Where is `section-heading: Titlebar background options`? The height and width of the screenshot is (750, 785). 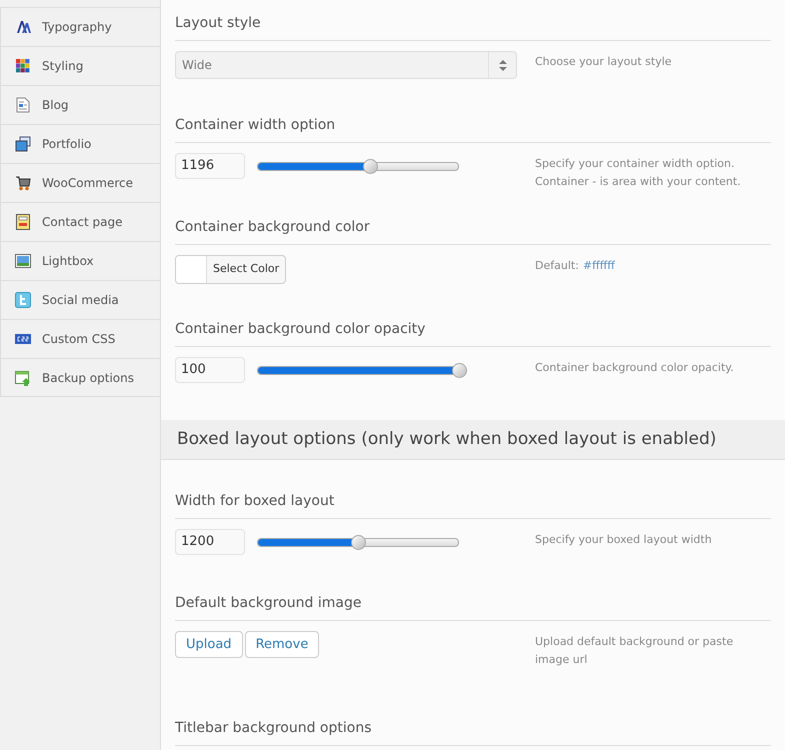 section-heading: Titlebar background options is located at coordinates (273, 728).